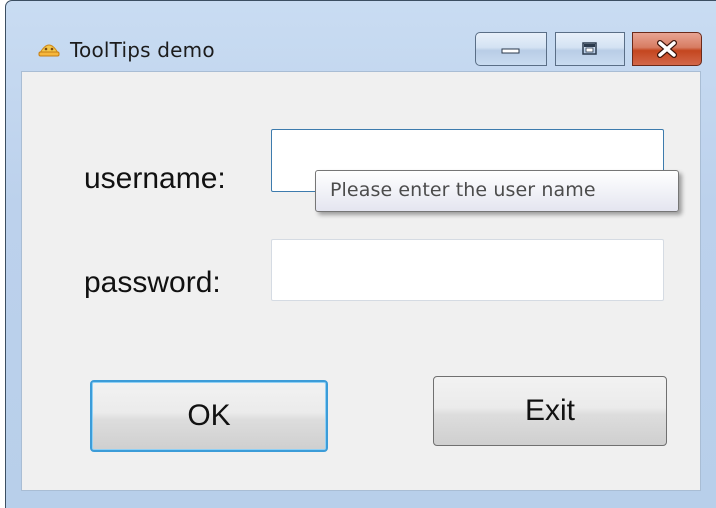  I want to click on minimize-button, so click(511, 49).